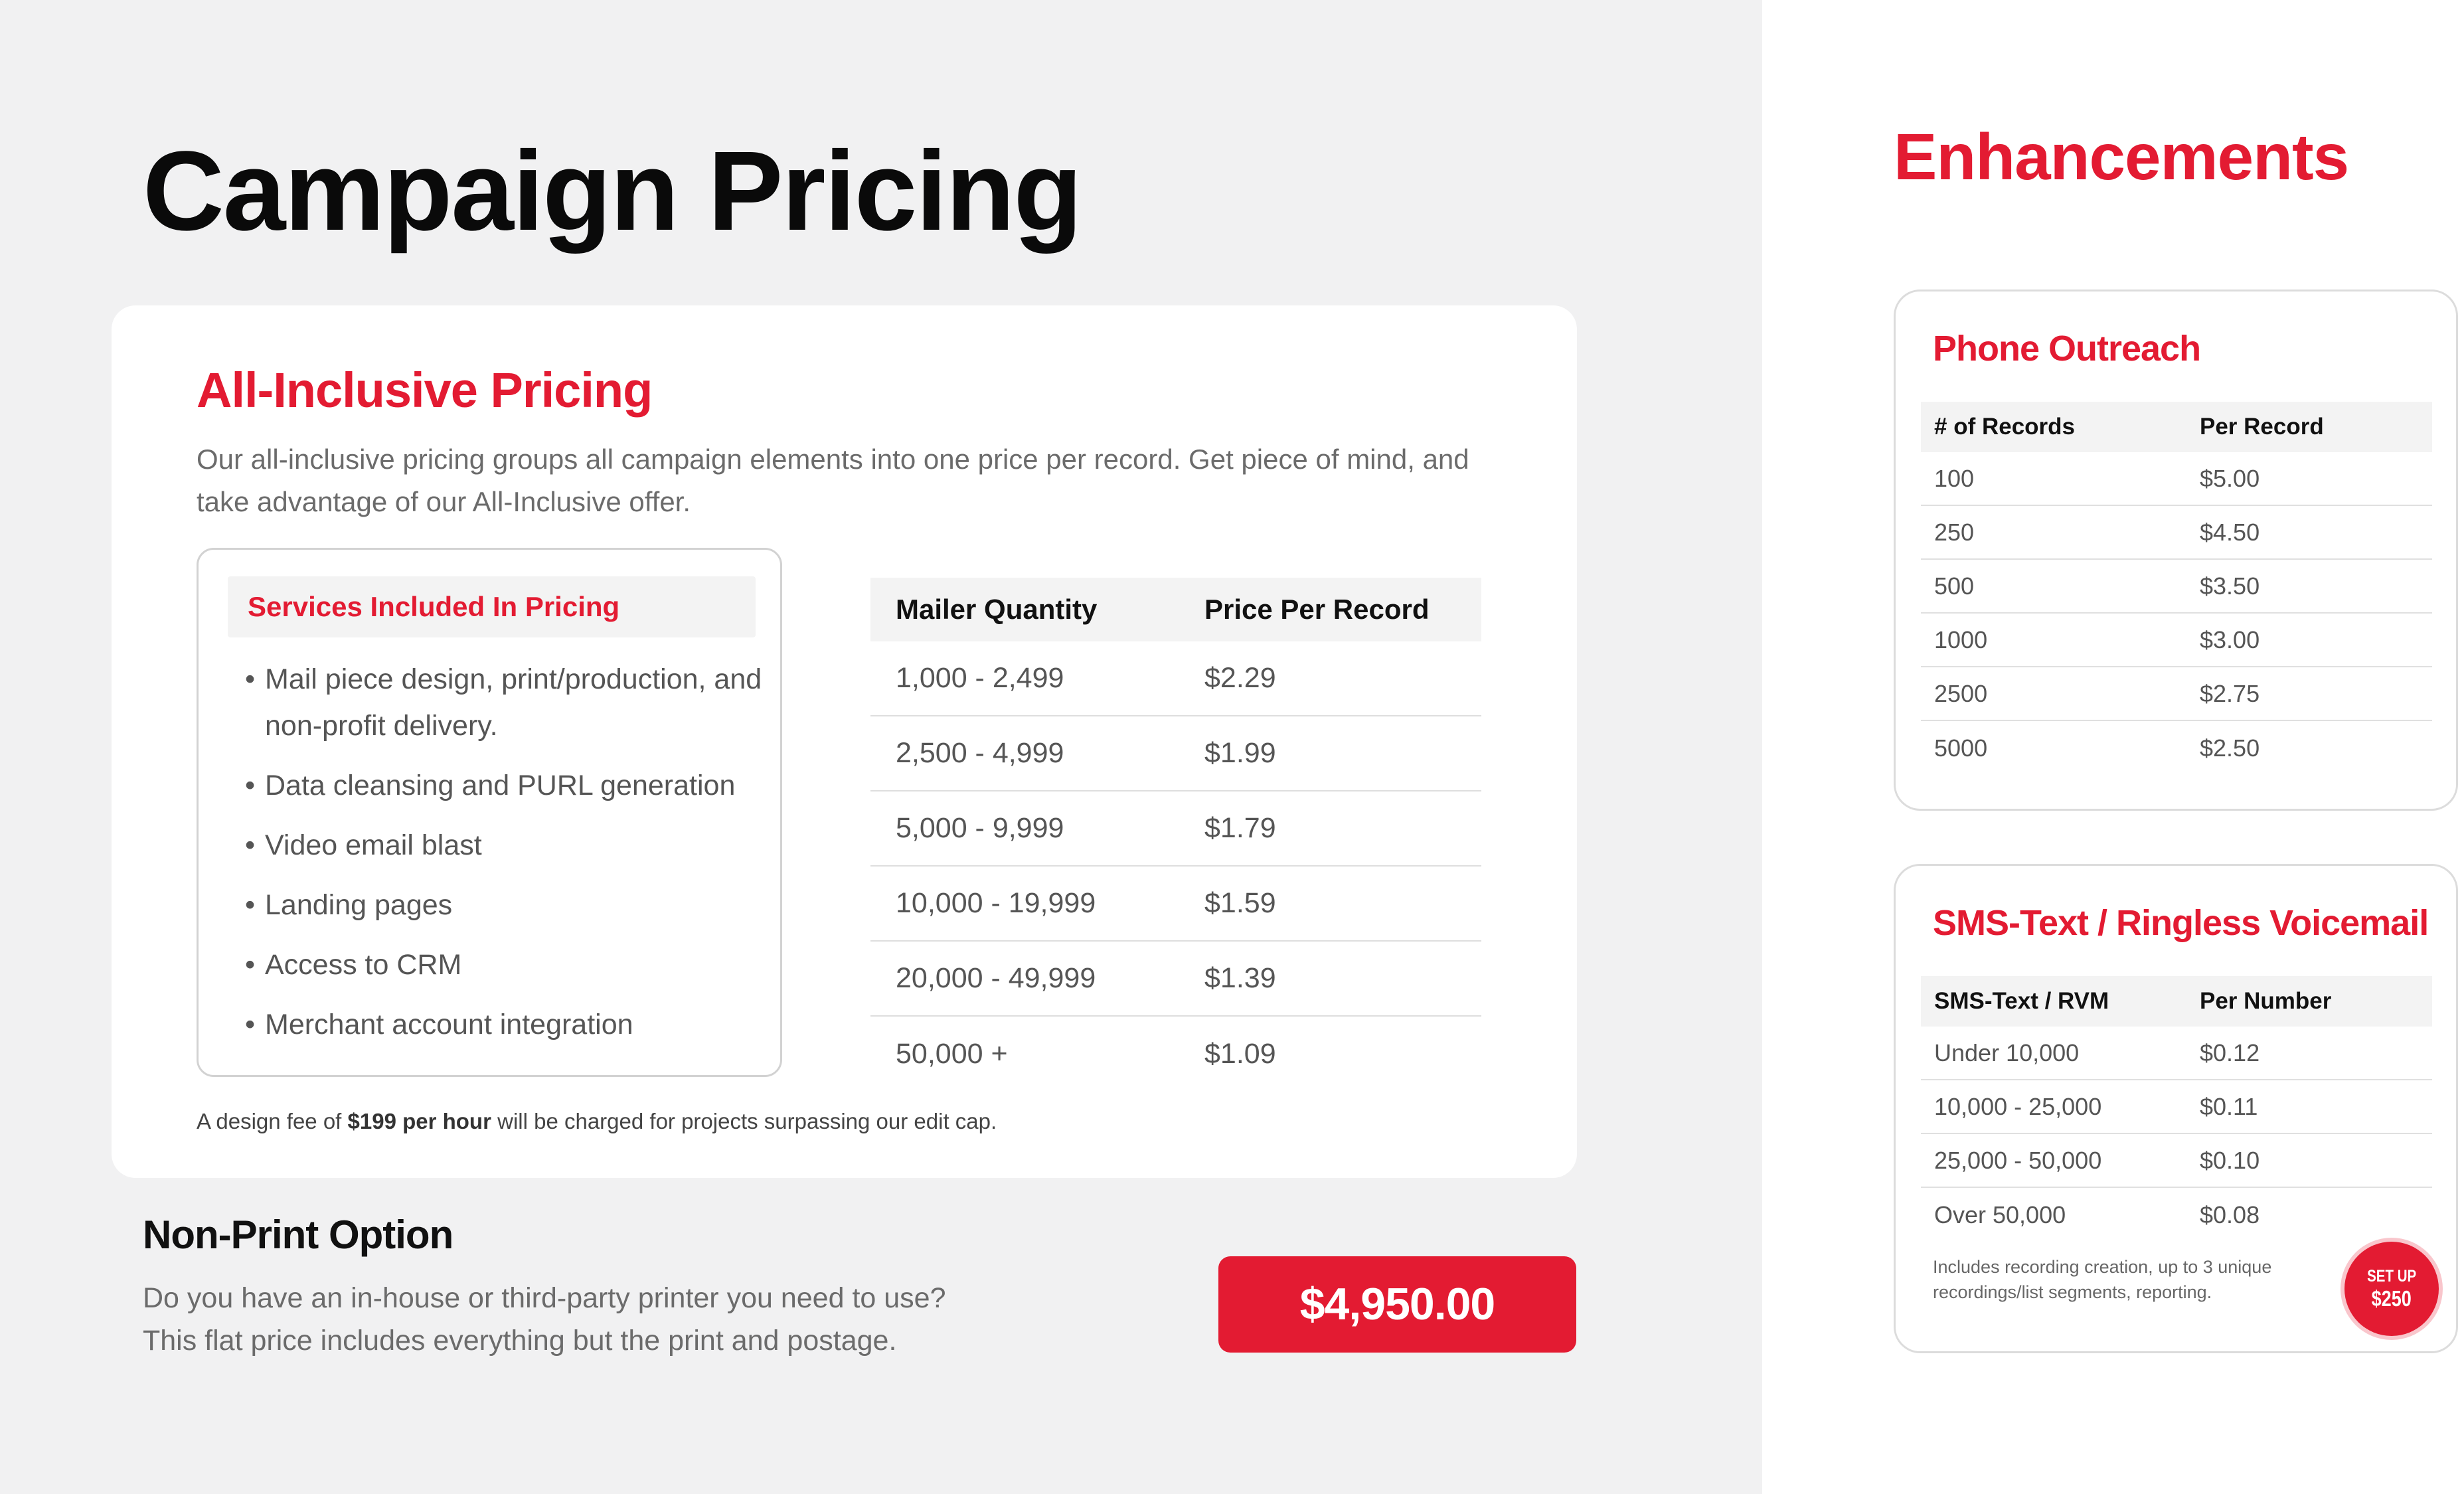  Describe the element at coordinates (2230, 532) in the screenshot. I see `price-cell: $4.50` at that location.